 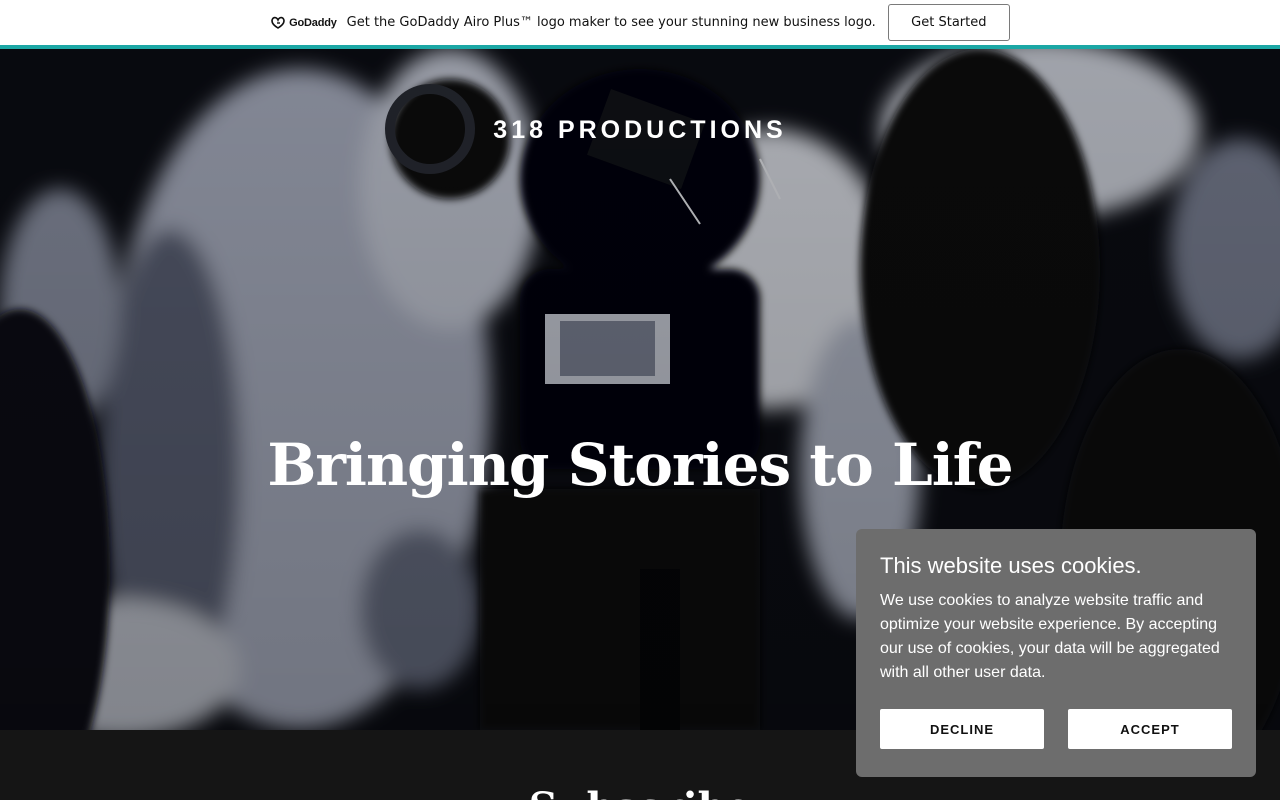 I want to click on godaddy-logo: GoDaddy, so click(x=303, y=22).